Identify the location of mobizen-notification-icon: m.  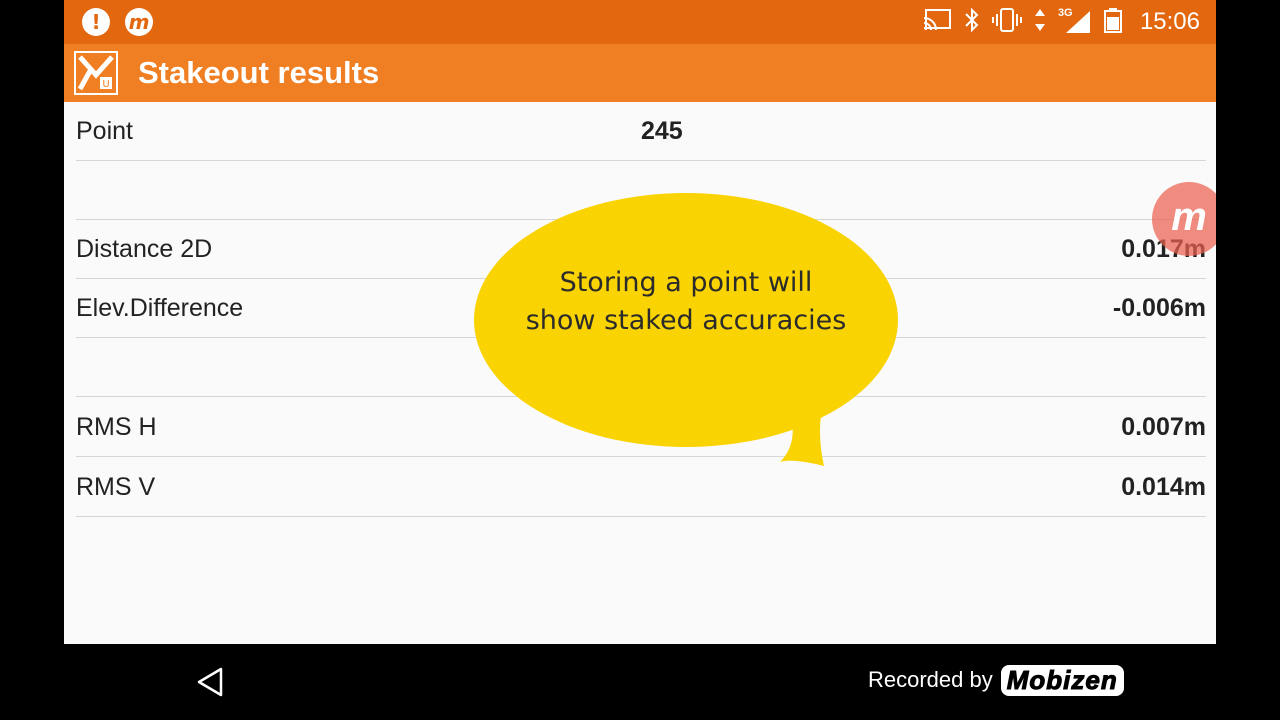
(139, 22).